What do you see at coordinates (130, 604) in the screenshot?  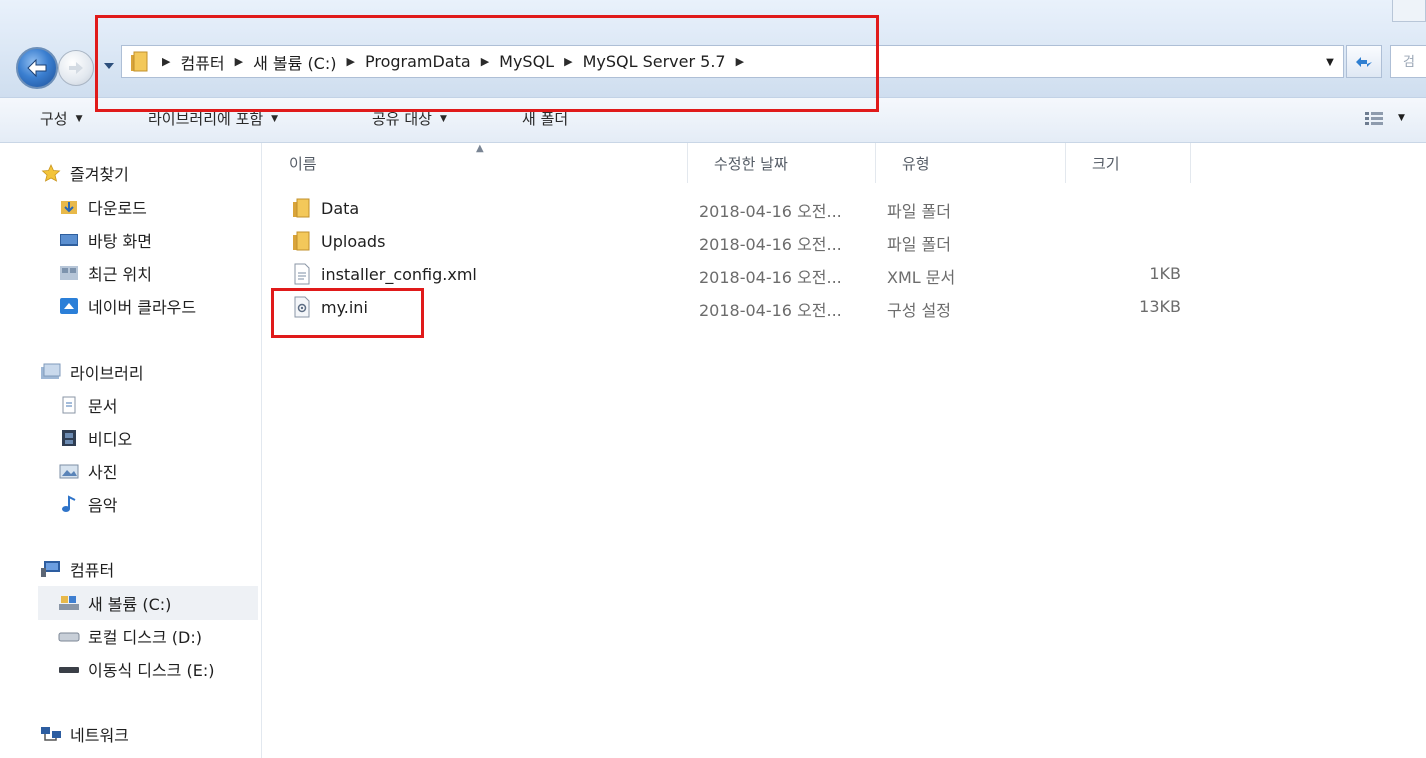 I see `sidebar-item-label: 새 볼륨 (C:)` at bounding box center [130, 604].